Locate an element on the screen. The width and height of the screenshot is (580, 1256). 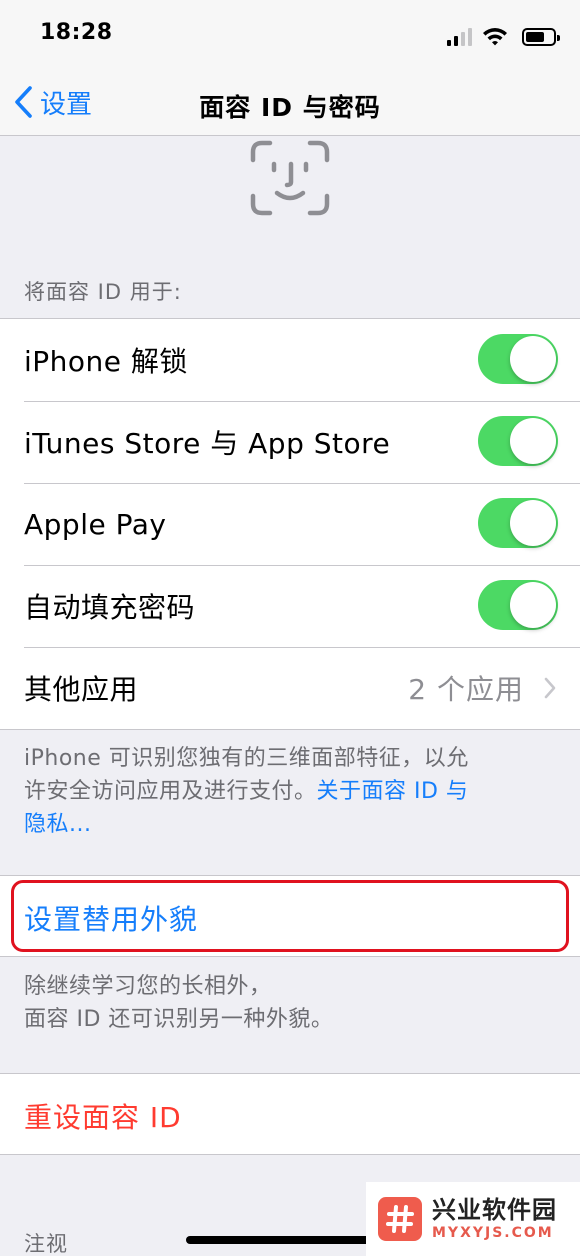
watermark: 兴业软件园 MYXYJS.COM is located at coordinates (473, 1219).